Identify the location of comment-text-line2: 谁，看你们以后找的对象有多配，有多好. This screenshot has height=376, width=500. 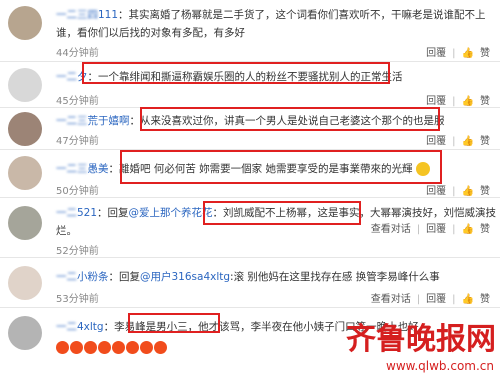
(150, 33).